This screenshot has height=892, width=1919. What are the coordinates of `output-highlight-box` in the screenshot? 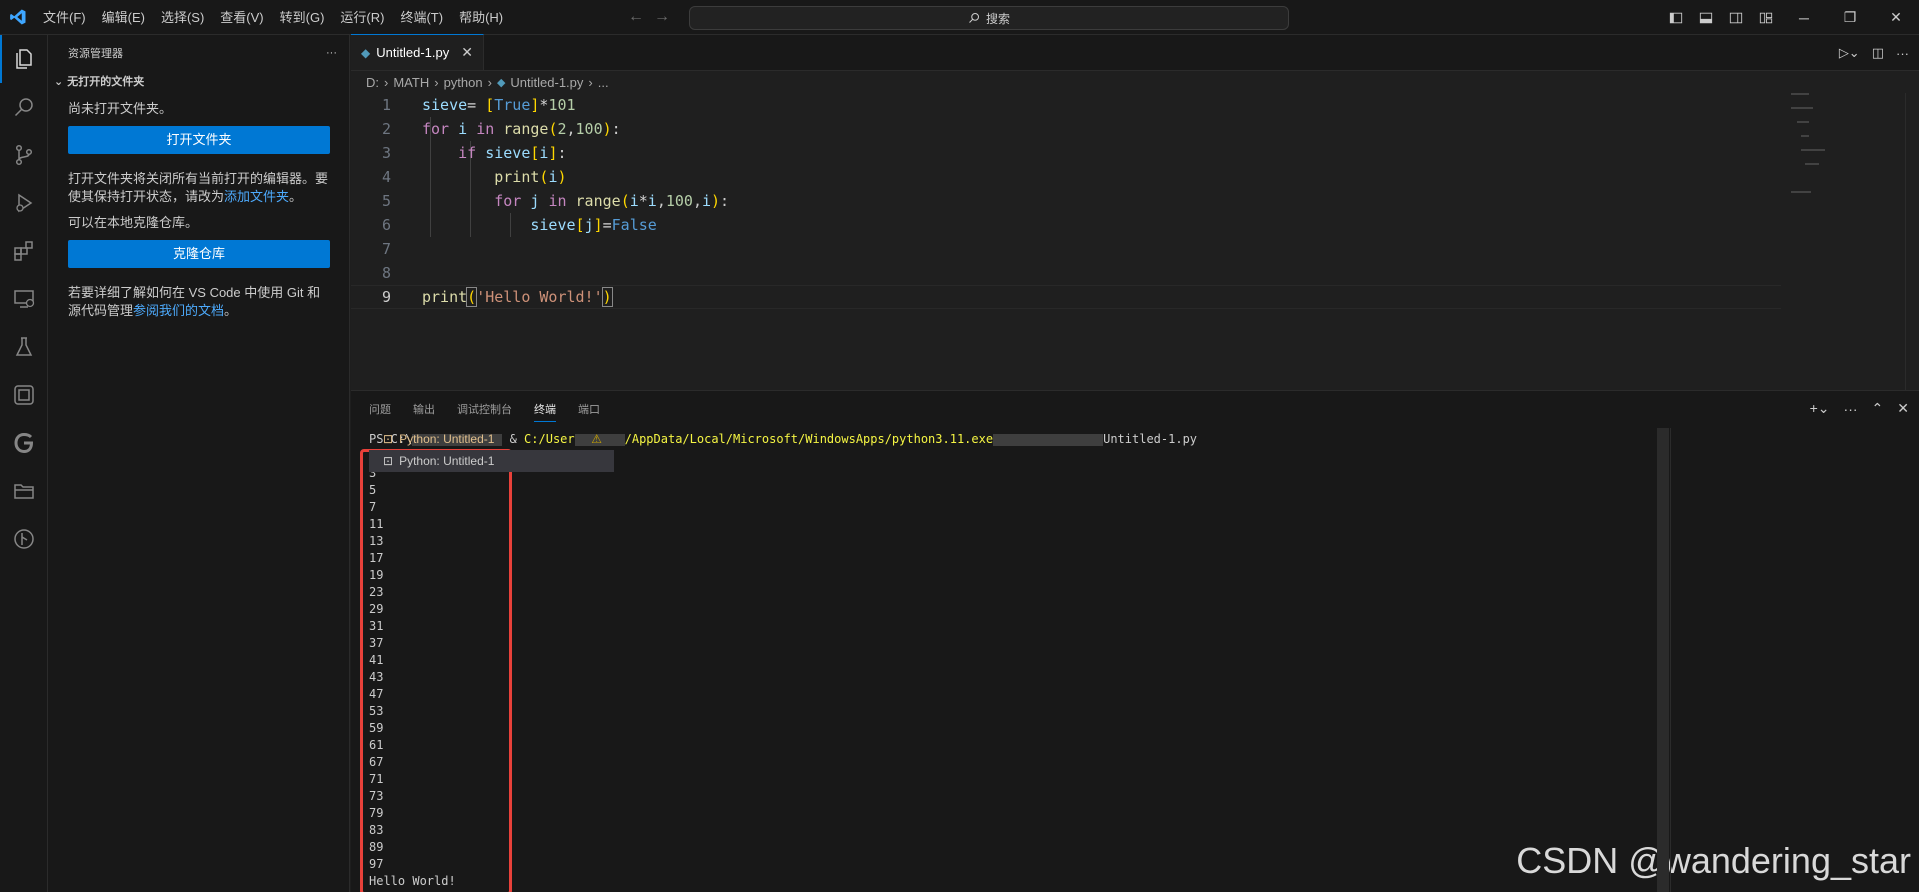 It's located at (436, 670).